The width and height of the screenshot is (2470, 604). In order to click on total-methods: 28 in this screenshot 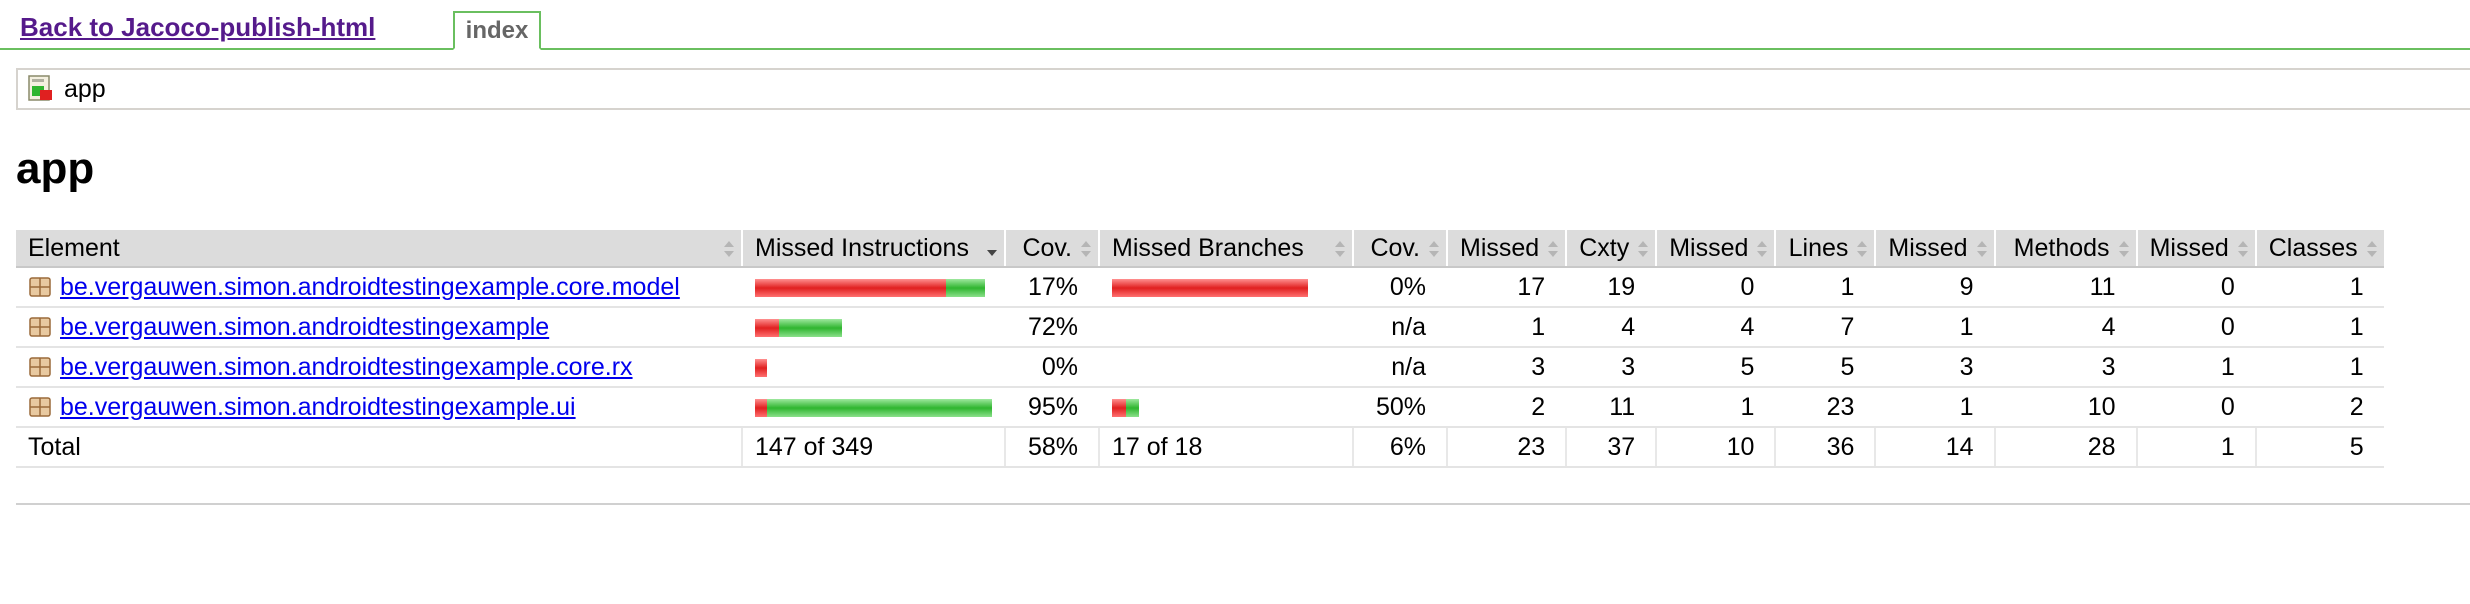, I will do `click(2065, 447)`.